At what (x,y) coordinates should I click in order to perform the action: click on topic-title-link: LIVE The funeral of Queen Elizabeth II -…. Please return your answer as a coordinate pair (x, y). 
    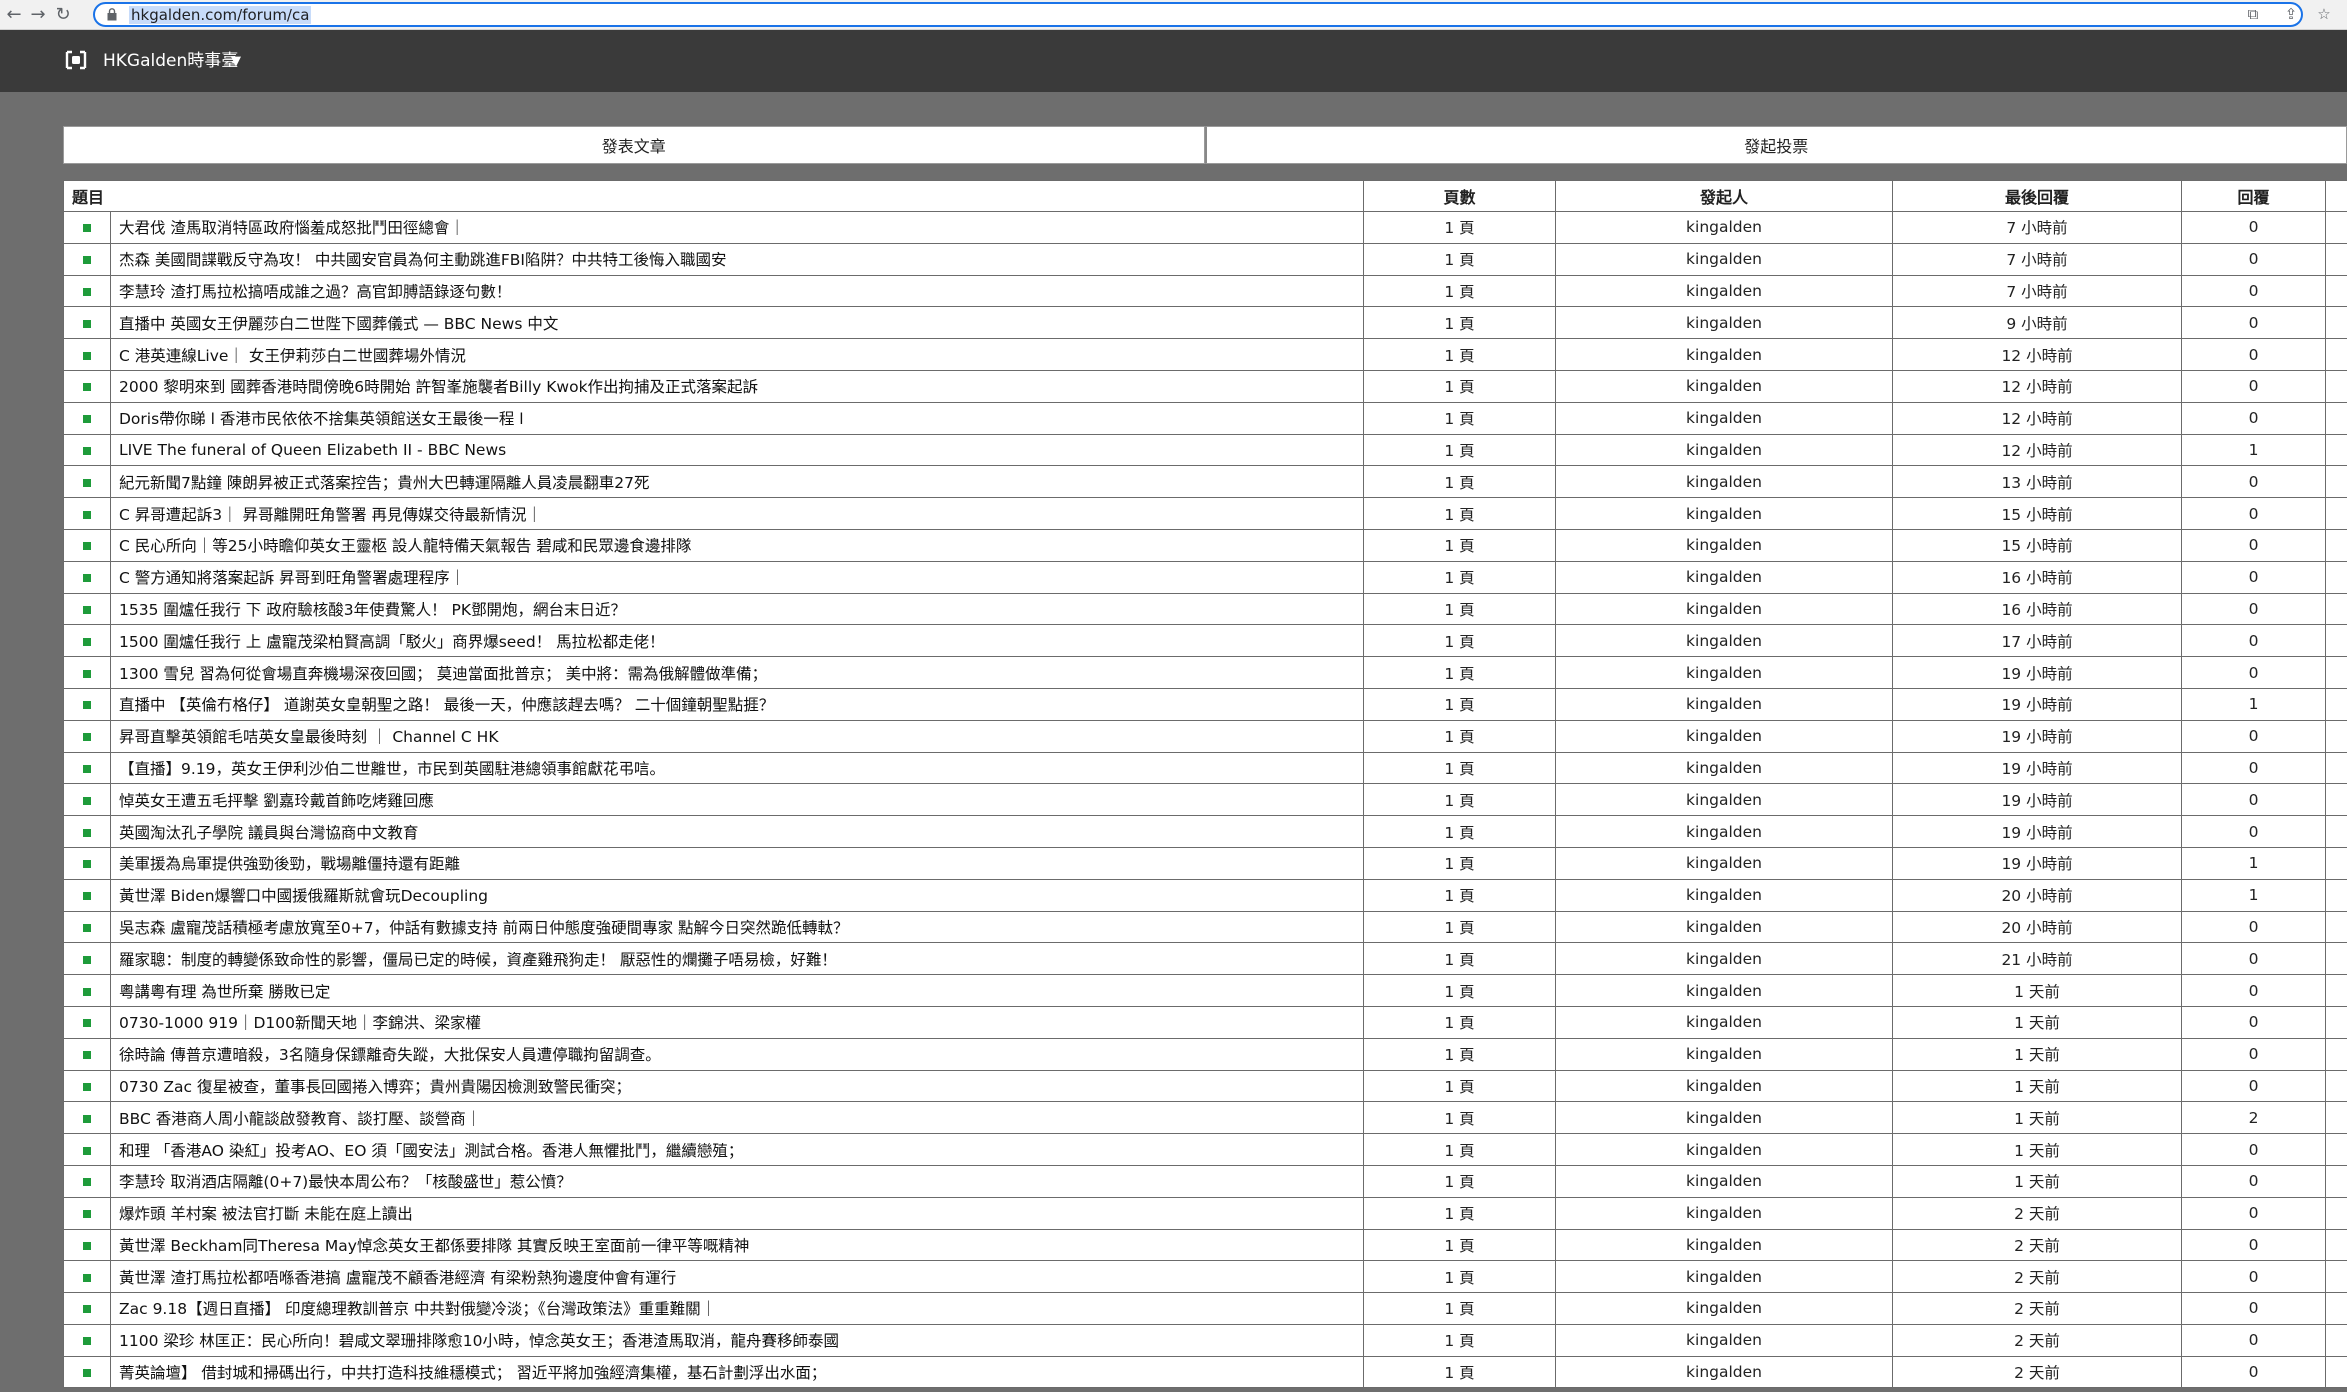
    Looking at the image, I should click on (312, 450).